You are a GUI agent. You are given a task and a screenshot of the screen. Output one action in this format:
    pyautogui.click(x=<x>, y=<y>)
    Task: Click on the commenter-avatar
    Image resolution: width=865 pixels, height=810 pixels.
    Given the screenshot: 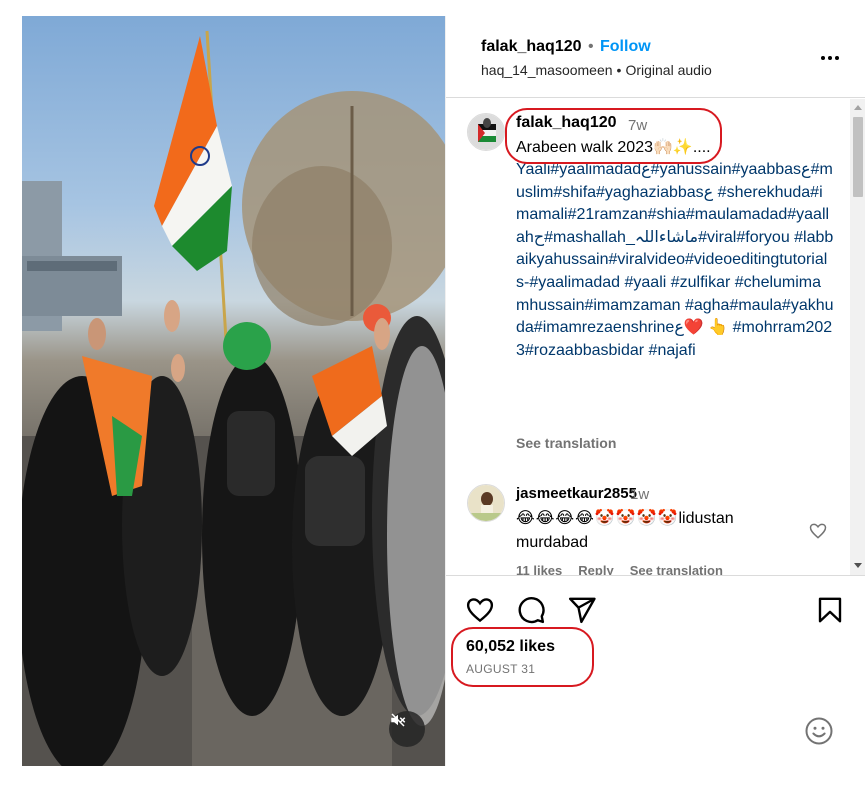 What is the action you would take?
    pyautogui.click(x=486, y=503)
    